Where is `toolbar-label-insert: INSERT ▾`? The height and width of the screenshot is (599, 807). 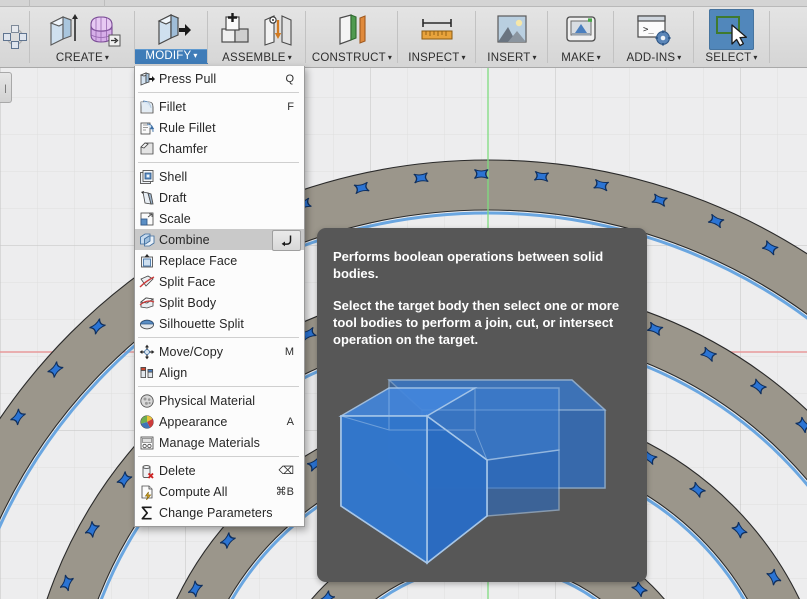 toolbar-label-insert: INSERT ▾ is located at coordinates (512, 58).